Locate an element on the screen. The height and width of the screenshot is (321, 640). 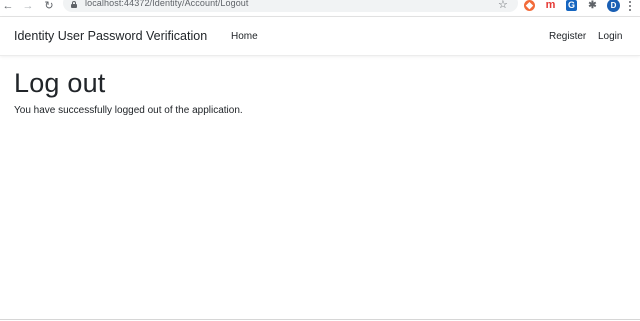
back-arrow-icon: ← is located at coordinates (8, 6).